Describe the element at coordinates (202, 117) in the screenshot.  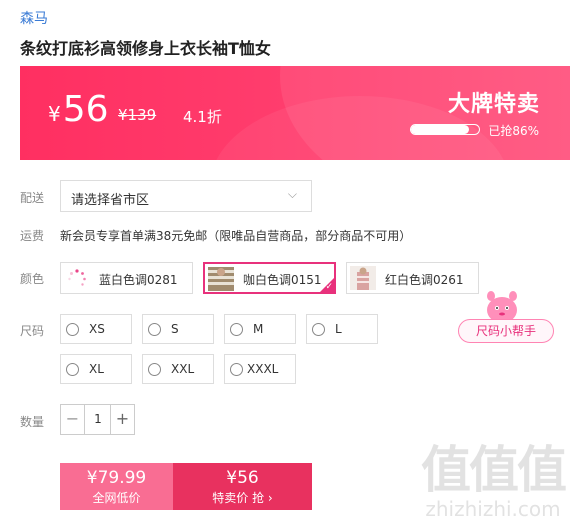
I see `discount-rate: 4.1折` at that location.